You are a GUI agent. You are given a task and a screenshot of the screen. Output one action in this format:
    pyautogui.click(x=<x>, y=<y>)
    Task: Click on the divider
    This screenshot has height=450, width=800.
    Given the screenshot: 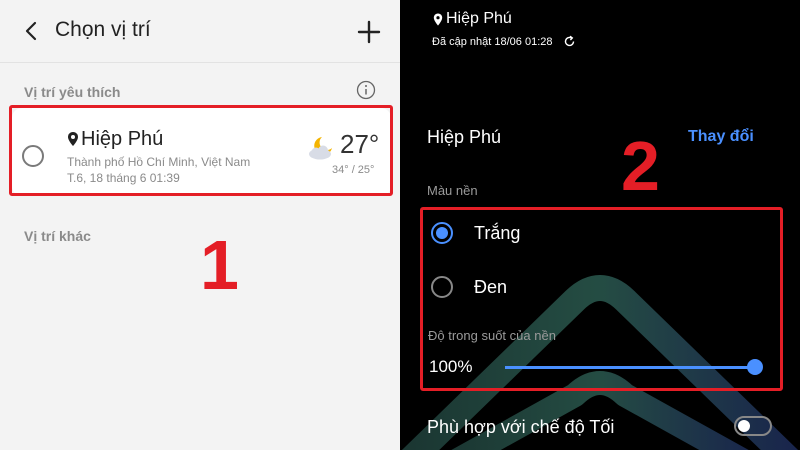 What is the action you would take?
    pyautogui.click(x=200, y=62)
    